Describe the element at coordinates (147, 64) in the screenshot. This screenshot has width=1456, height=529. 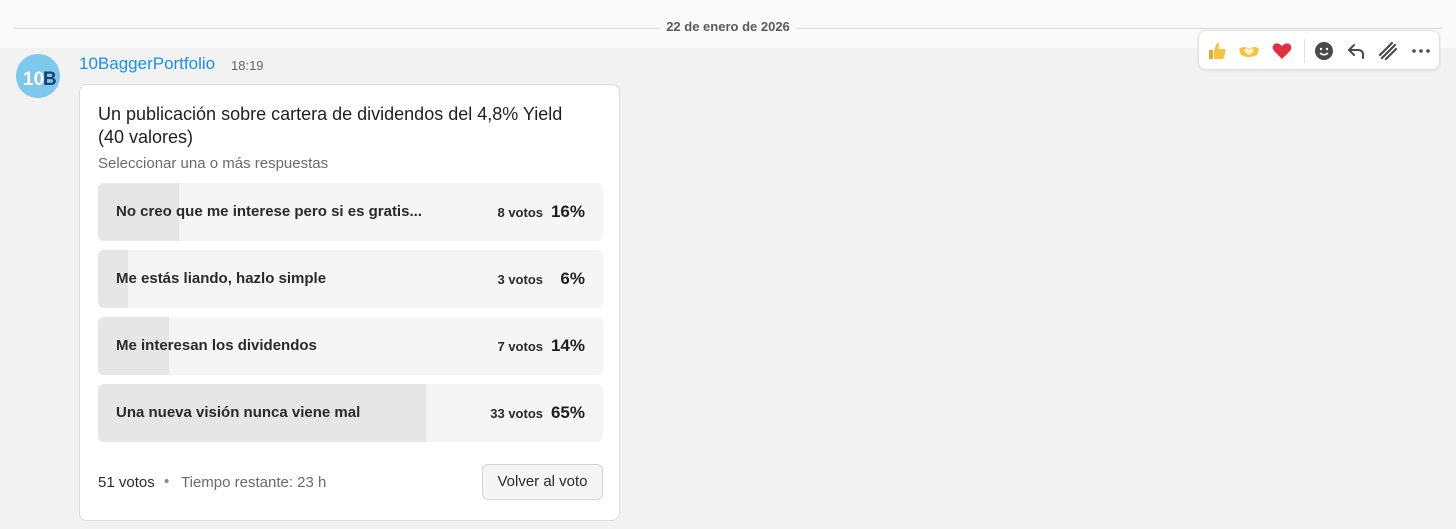
I see `author-name: 10BaggerPortfolio` at that location.